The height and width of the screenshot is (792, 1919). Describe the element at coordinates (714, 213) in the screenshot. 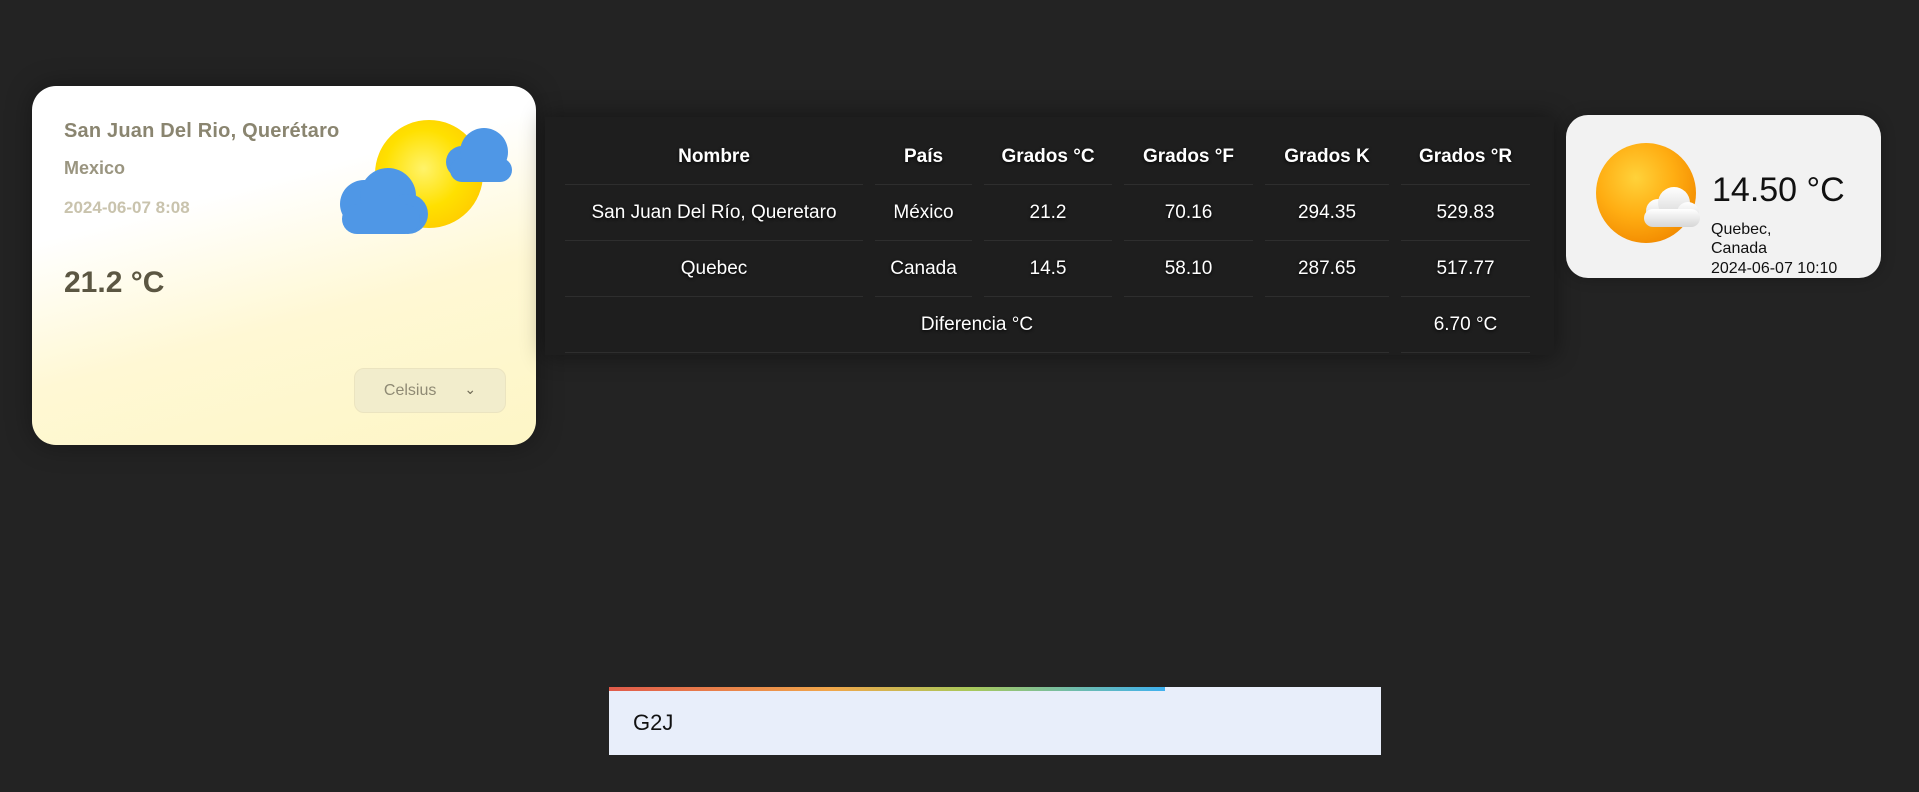

I see `cell-nombre: San Juan Del Río, Queretaro` at that location.